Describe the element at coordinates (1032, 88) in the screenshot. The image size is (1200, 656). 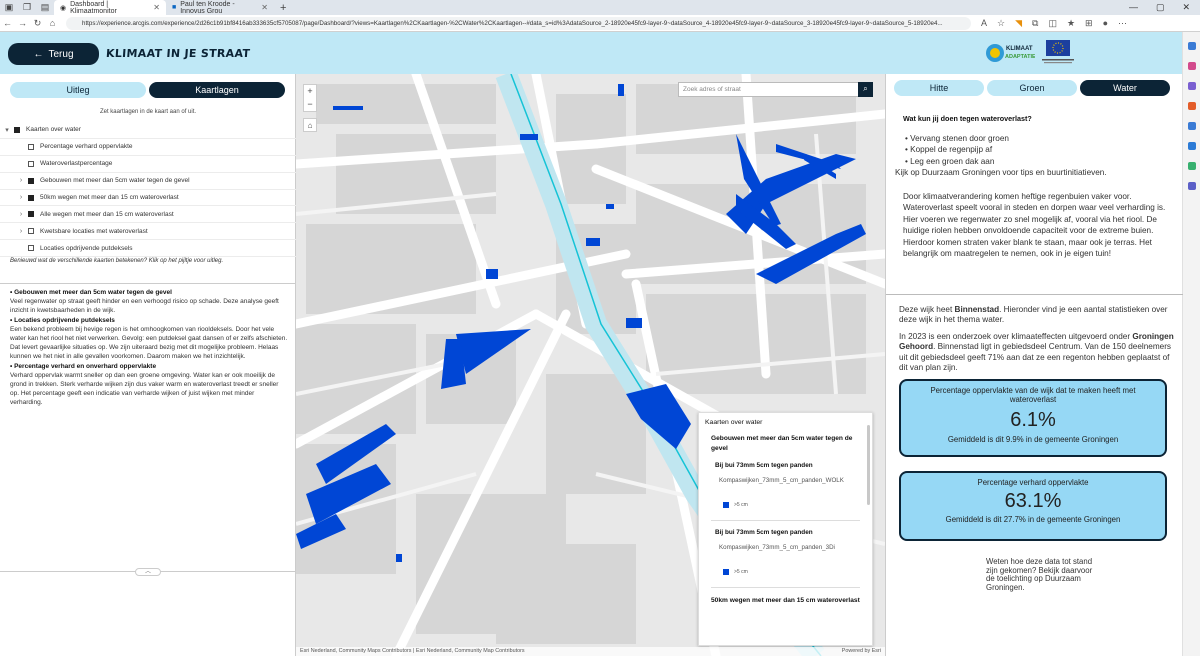
I see `tab-groen: Groen` at that location.